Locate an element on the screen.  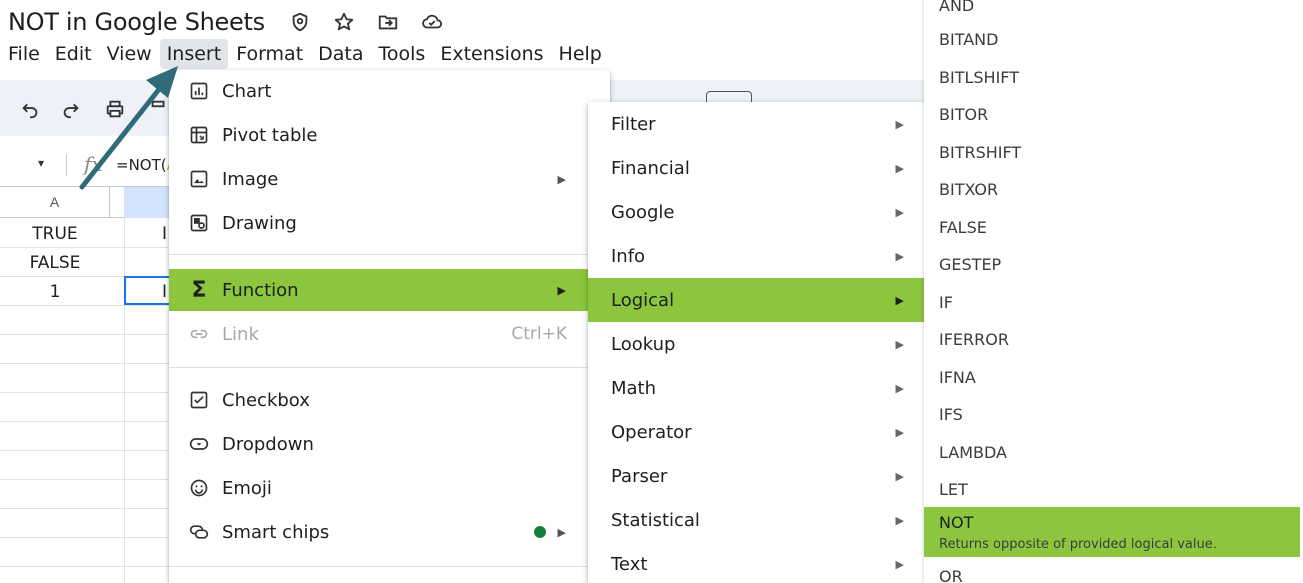
dropdown-icon is located at coordinates (199, 444).